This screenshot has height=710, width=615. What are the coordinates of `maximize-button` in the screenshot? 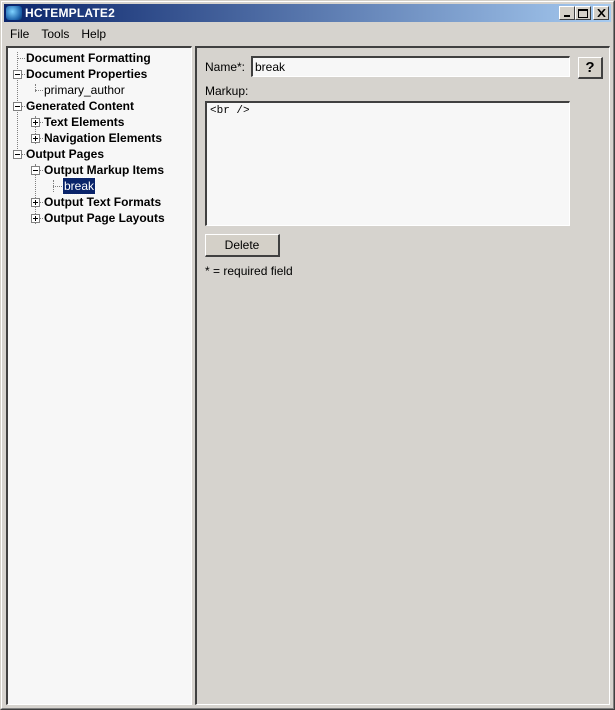 It's located at (583, 13).